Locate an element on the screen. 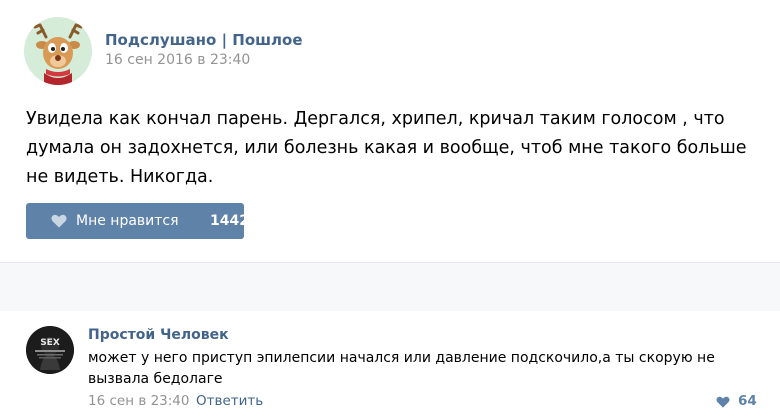  like-button: Мне нравится 1442 is located at coordinates (137, 221).